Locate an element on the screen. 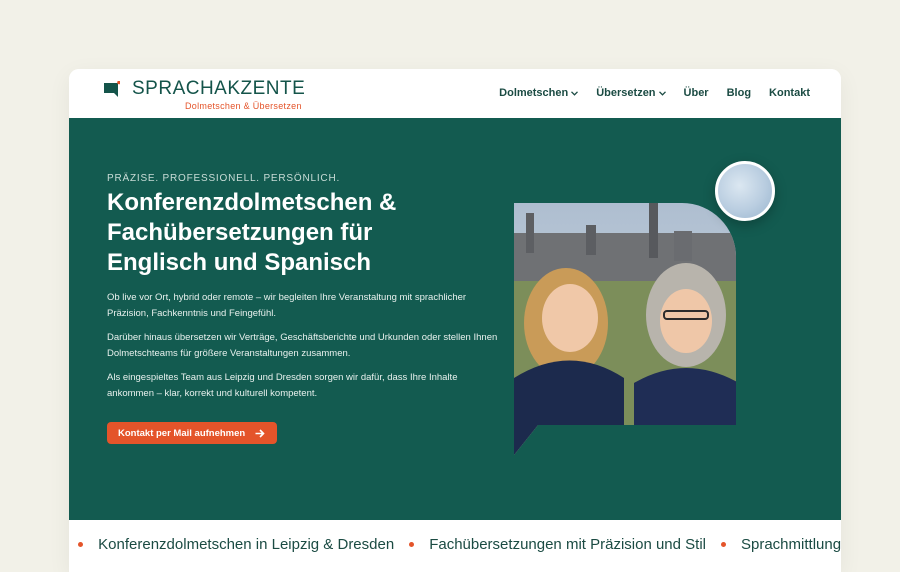  logo-name: SPRACHAKZENTE is located at coordinates (219, 88).